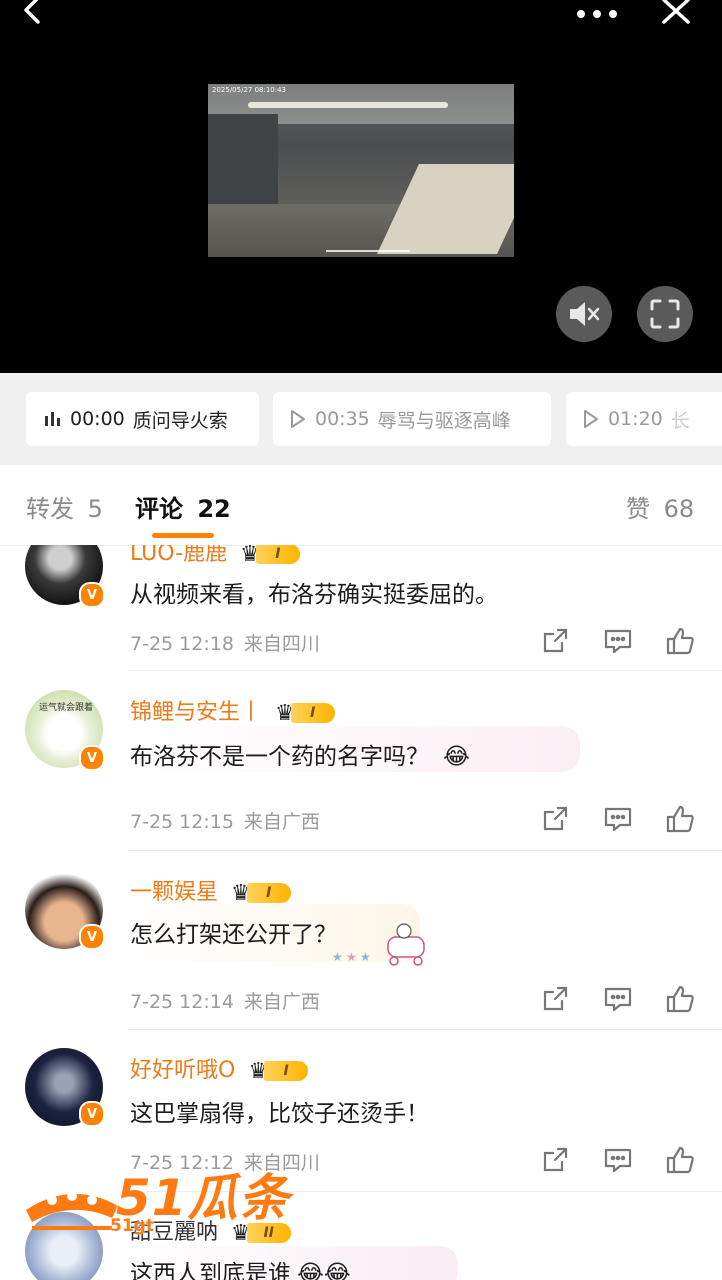 The width and height of the screenshot is (722, 1280). What do you see at coordinates (361, 170) in the screenshot?
I see `video-frame: 2025/05/27 08:10:43` at bounding box center [361, 170].